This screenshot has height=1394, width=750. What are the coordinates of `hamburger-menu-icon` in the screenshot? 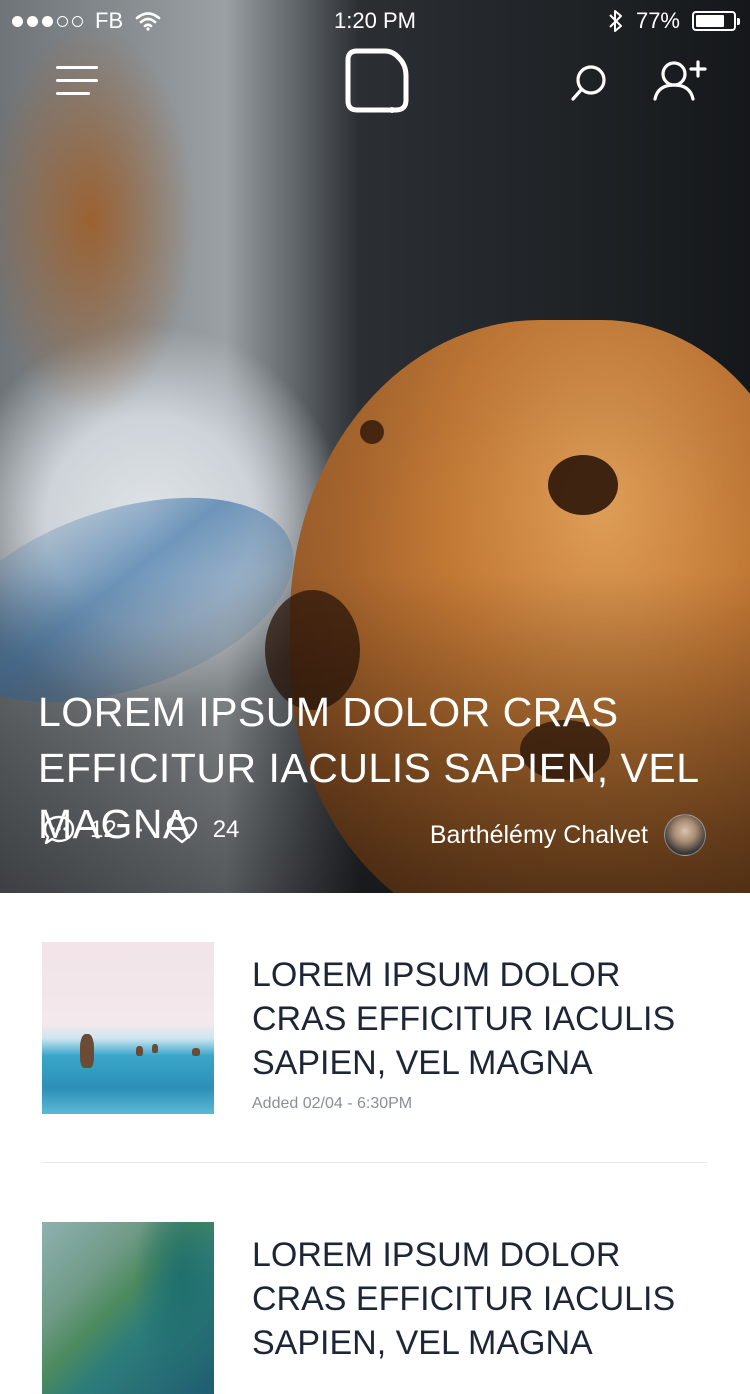 It's located at (77, 81).